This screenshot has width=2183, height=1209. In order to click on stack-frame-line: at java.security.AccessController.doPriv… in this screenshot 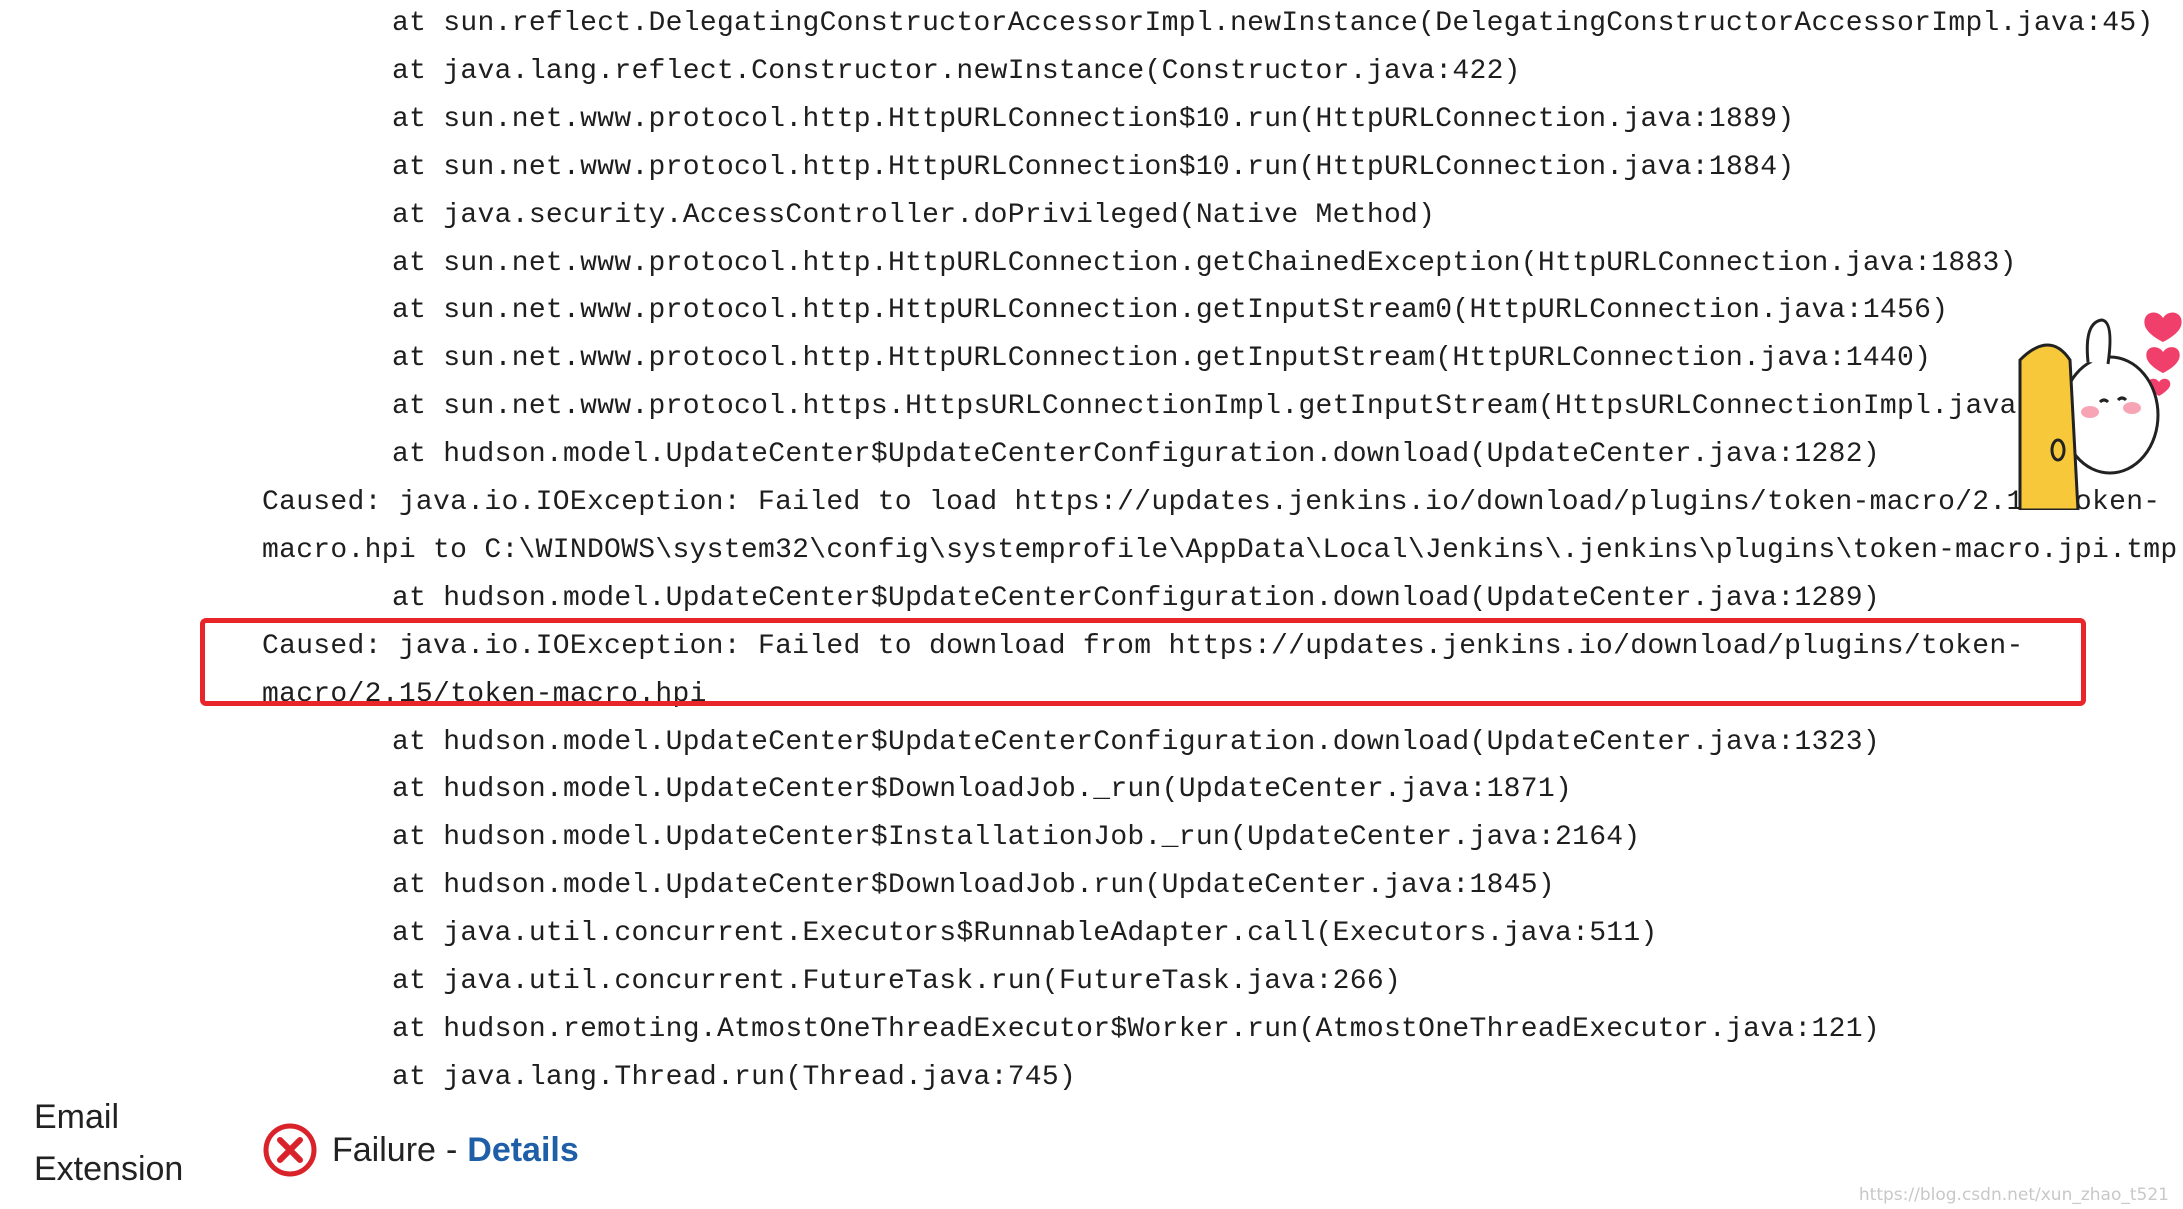, I will do `click(914, 215)`.